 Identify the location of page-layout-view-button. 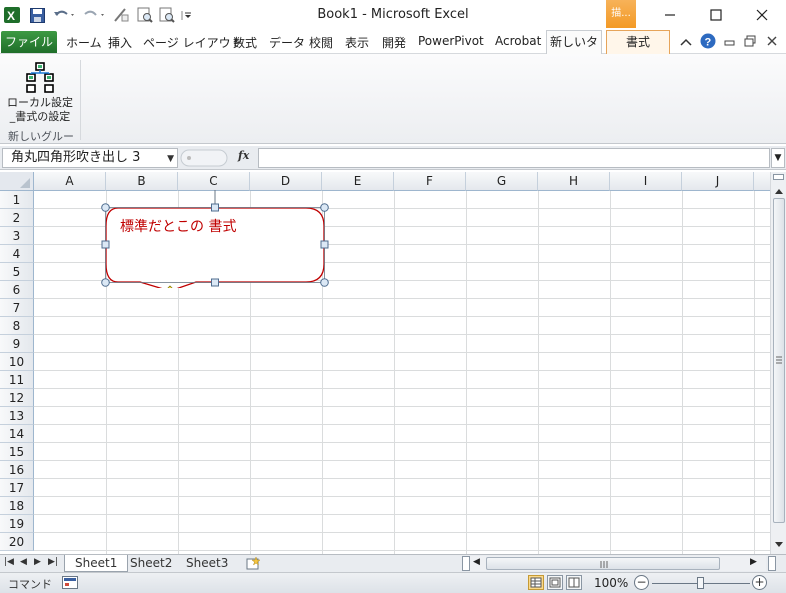
(555, 582).